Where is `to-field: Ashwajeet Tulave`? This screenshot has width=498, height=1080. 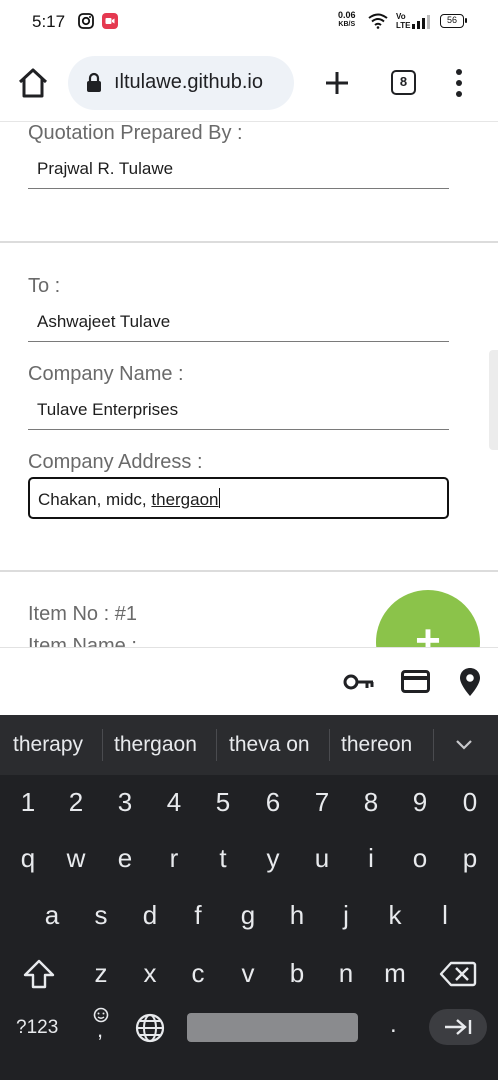 to-field: Ashwajeet Tulave is located at coordinates (238, 322).